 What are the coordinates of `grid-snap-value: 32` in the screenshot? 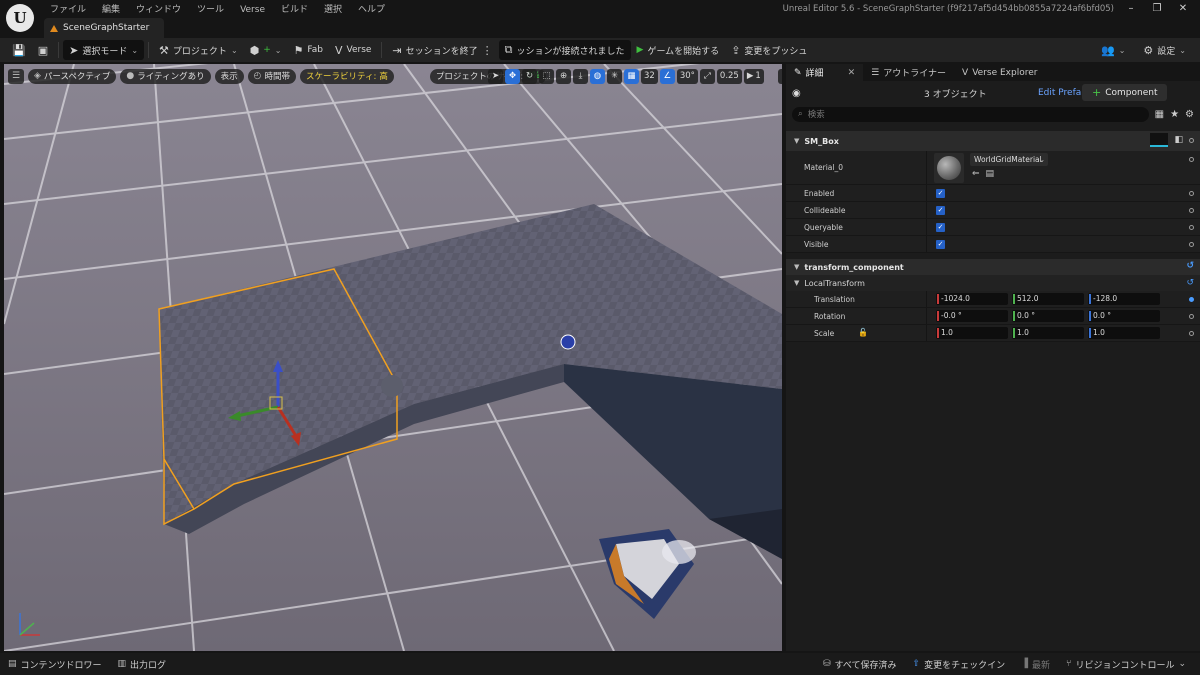 It's located at (649, 76).